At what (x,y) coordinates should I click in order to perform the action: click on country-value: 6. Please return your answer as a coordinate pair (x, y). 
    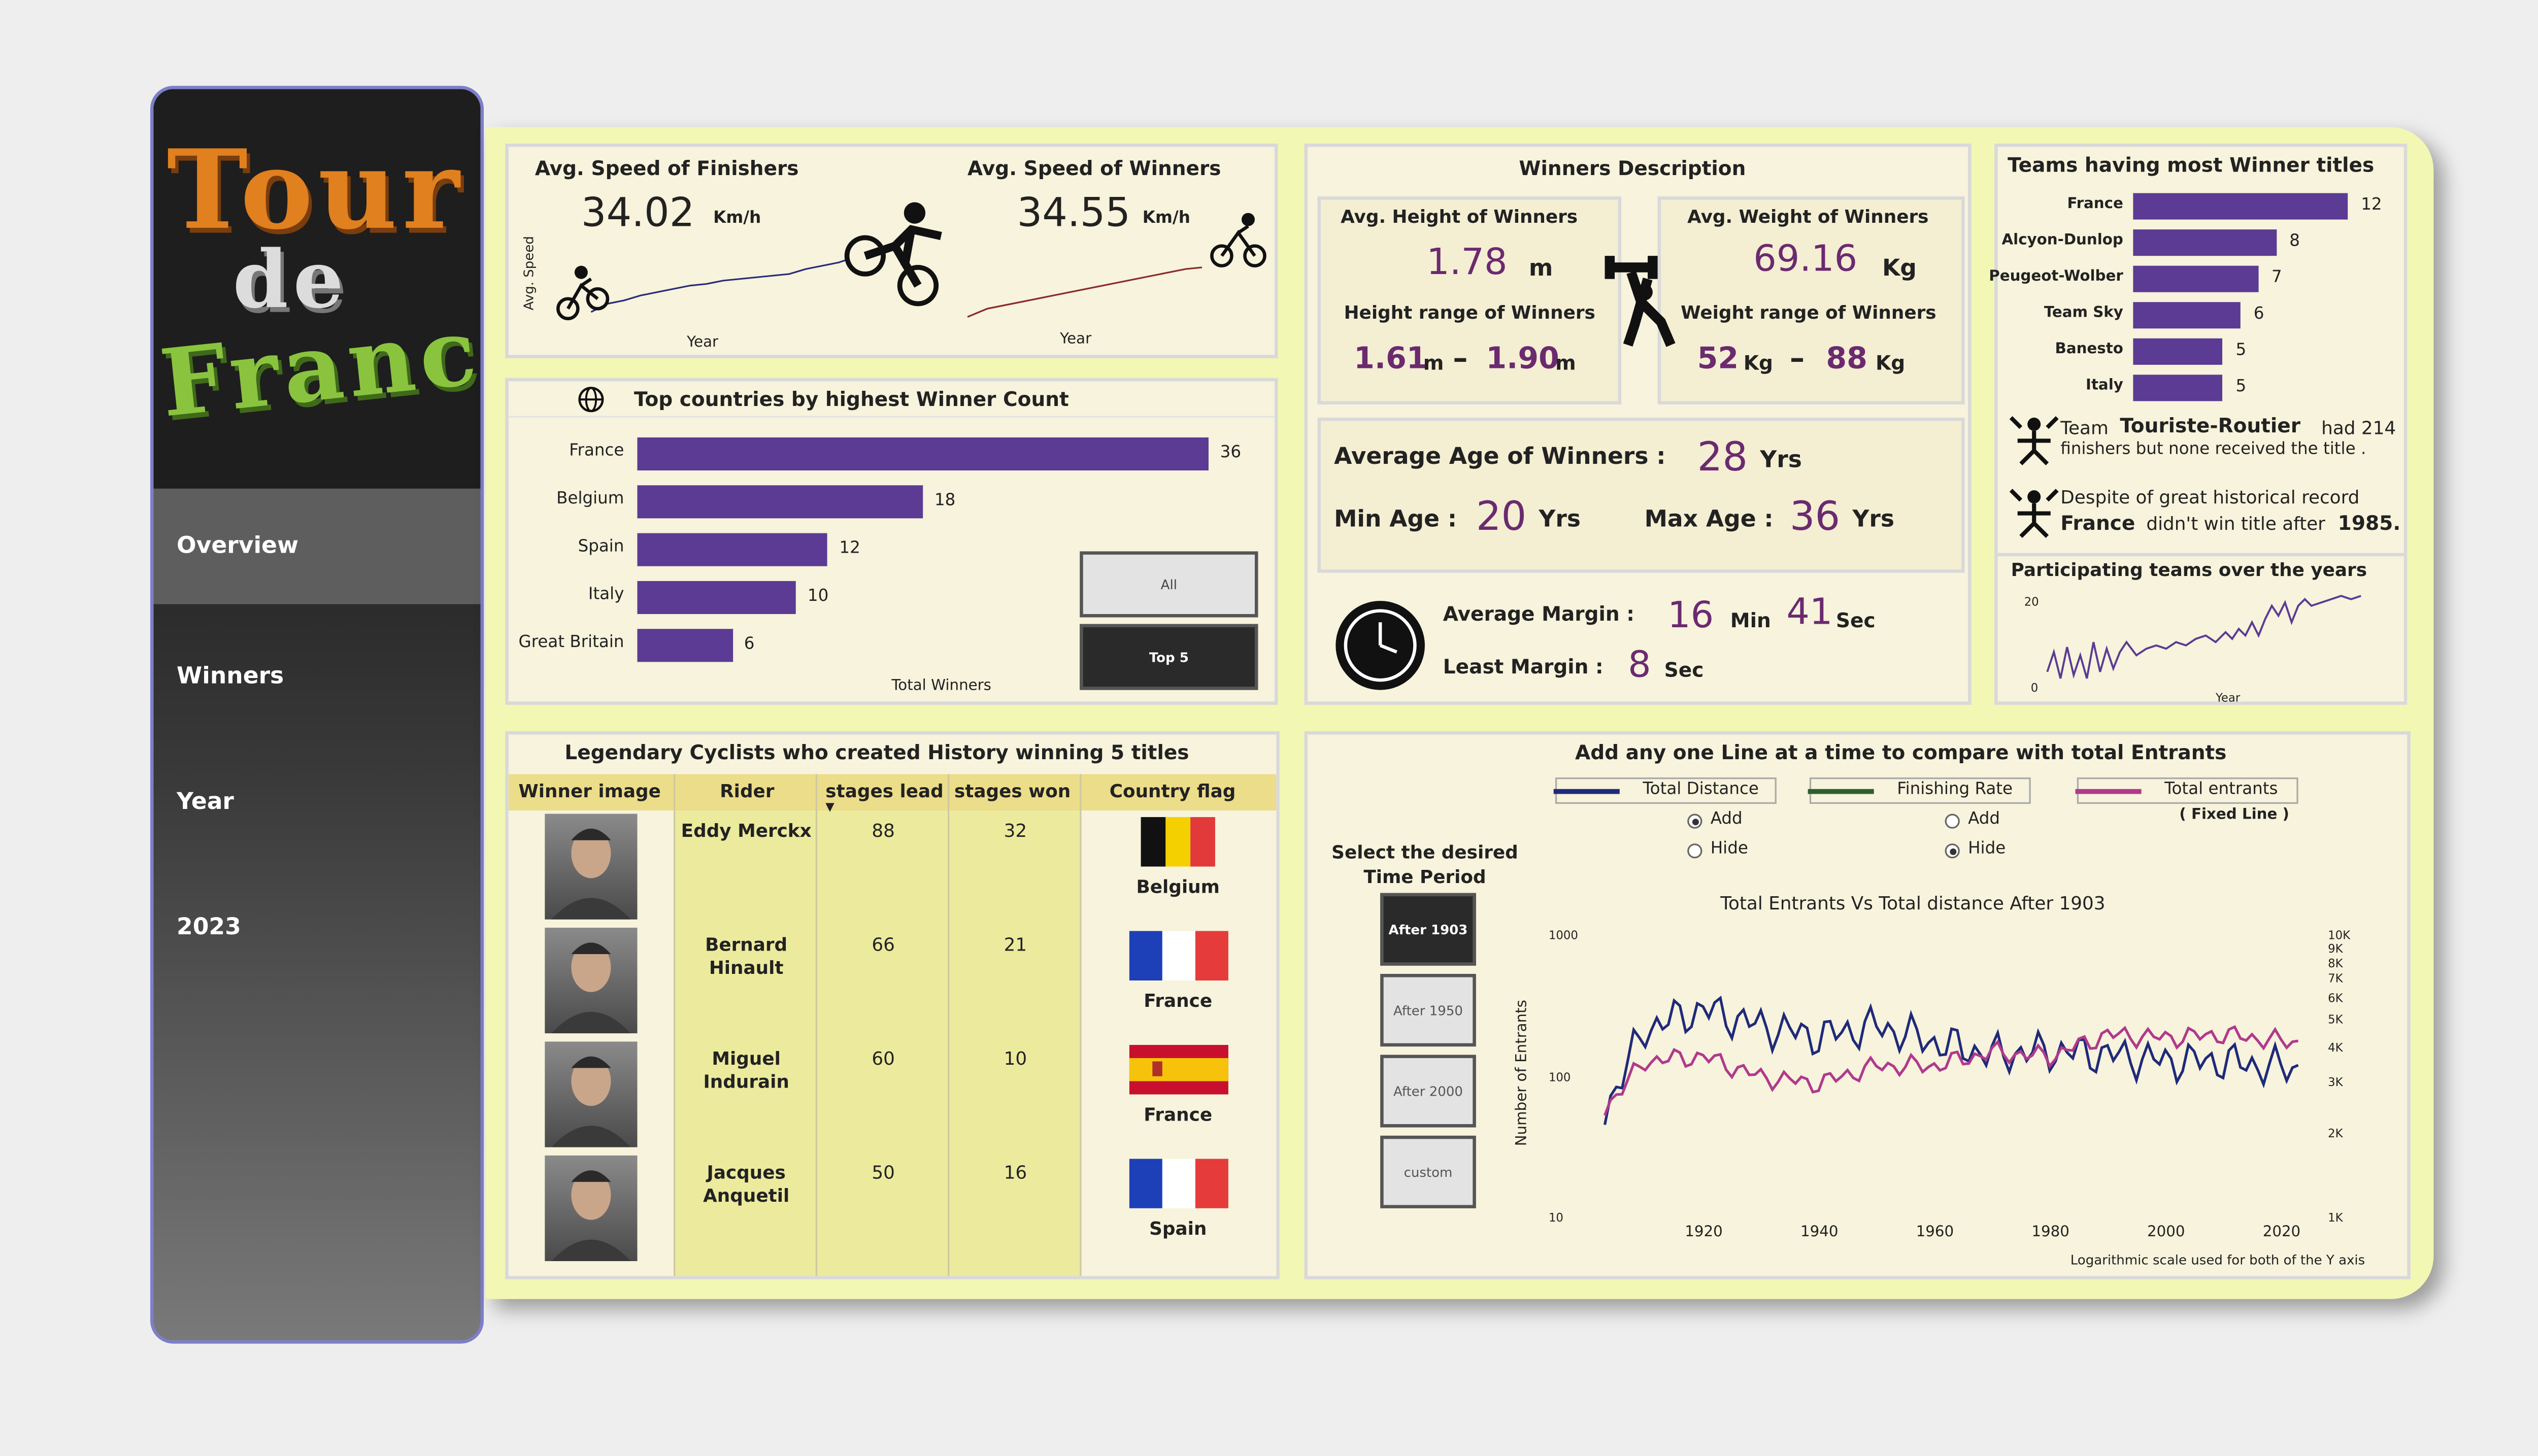
    Looking at the image, I should click on (749, 644).